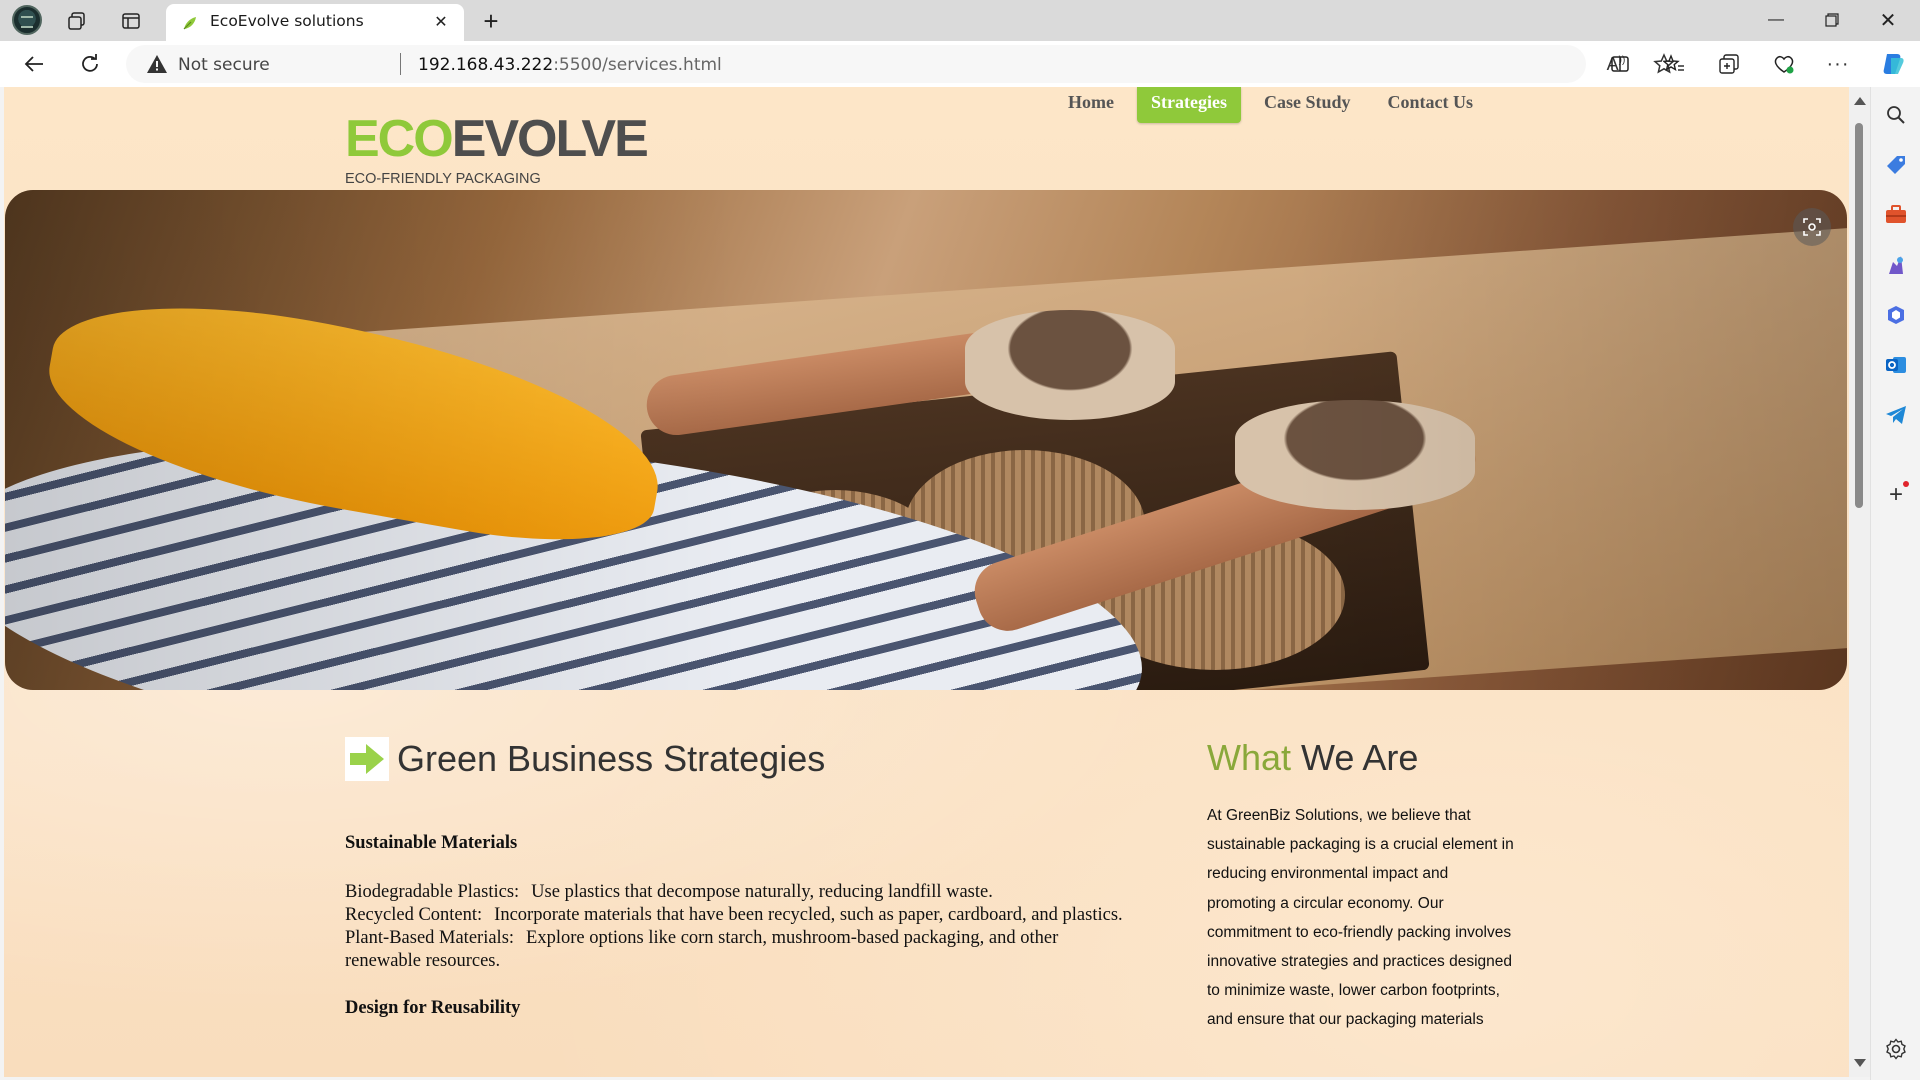  Describe the element at coordinates (431, 843) in the screenshot. I see `section-heading: Sustainable Materials` at that location.